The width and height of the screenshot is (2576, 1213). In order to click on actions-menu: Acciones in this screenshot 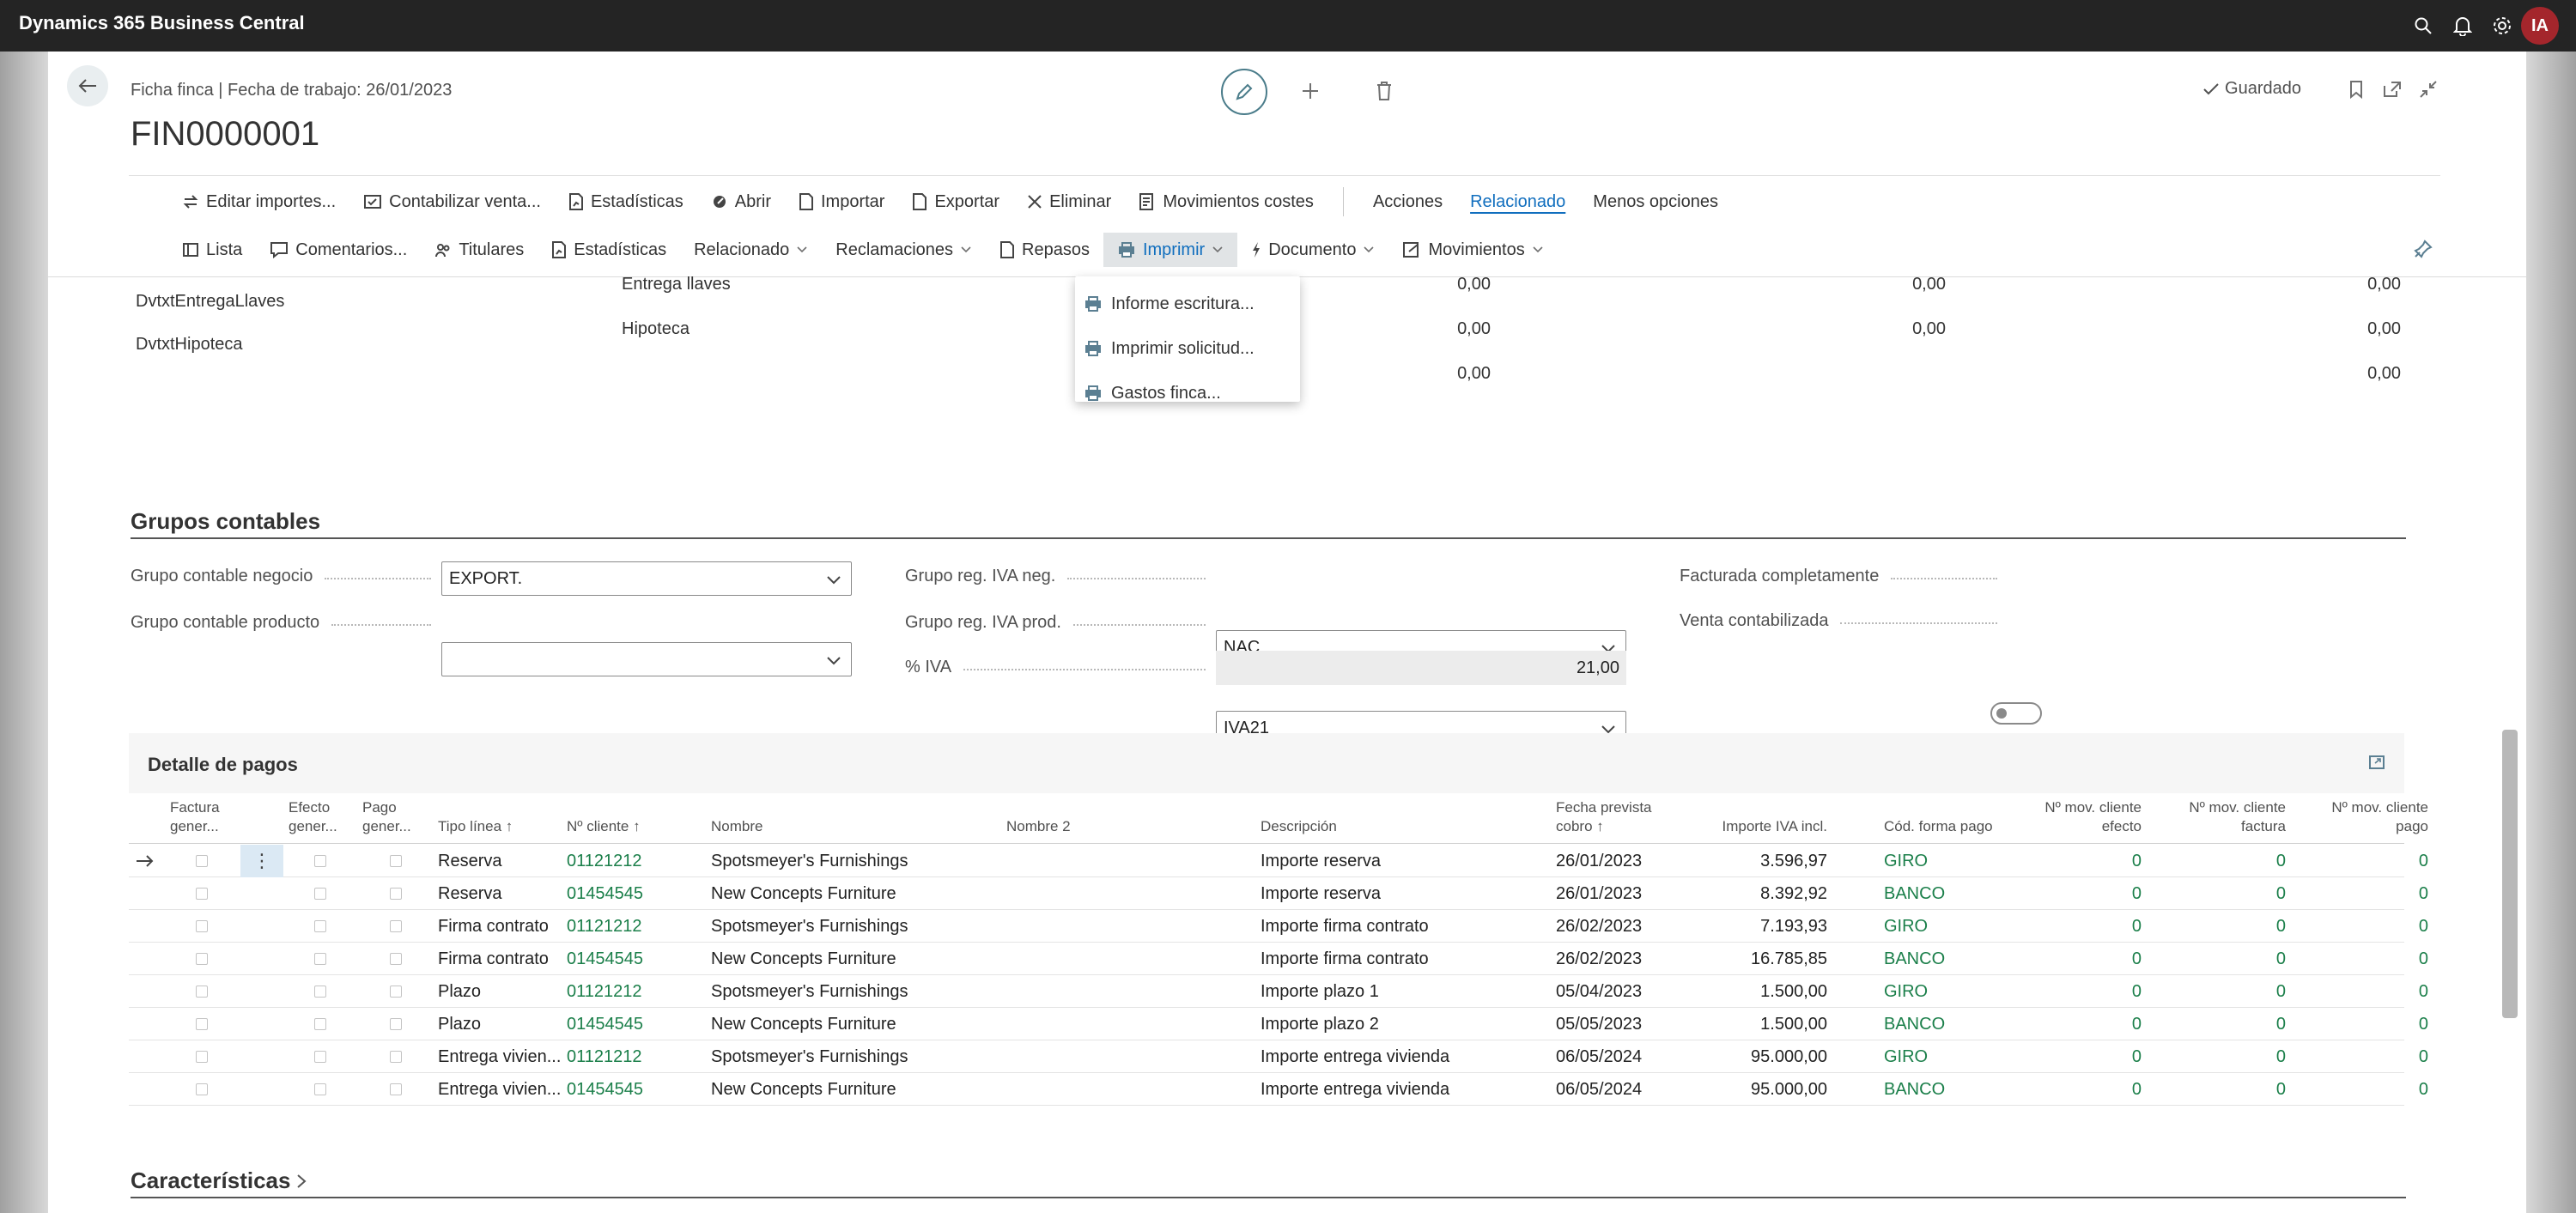, I will do `click(1407, 202)`.